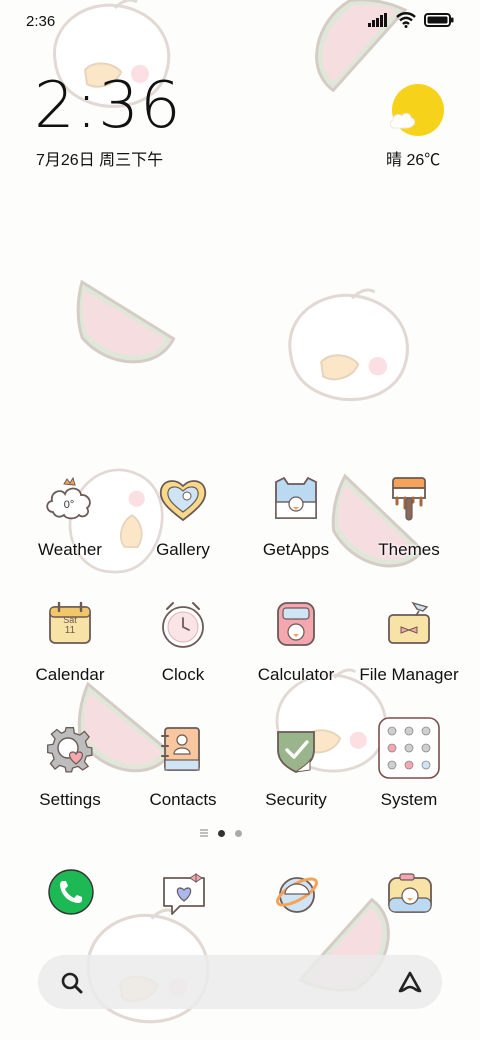 The width and height of the screenshot is (480, 1040). Describe the element at coordinates (406, 20) in the screenshot. I see `wifi-icon` at that location.